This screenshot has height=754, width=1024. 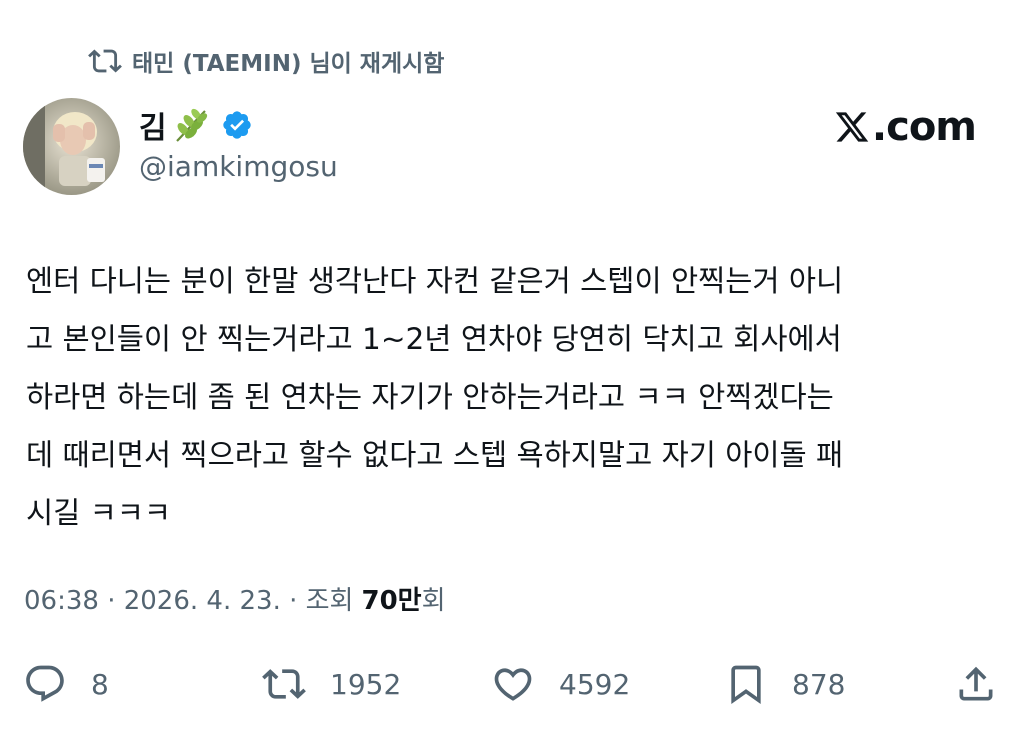 I want to click on reply-icon, so click(x=45, y=683).